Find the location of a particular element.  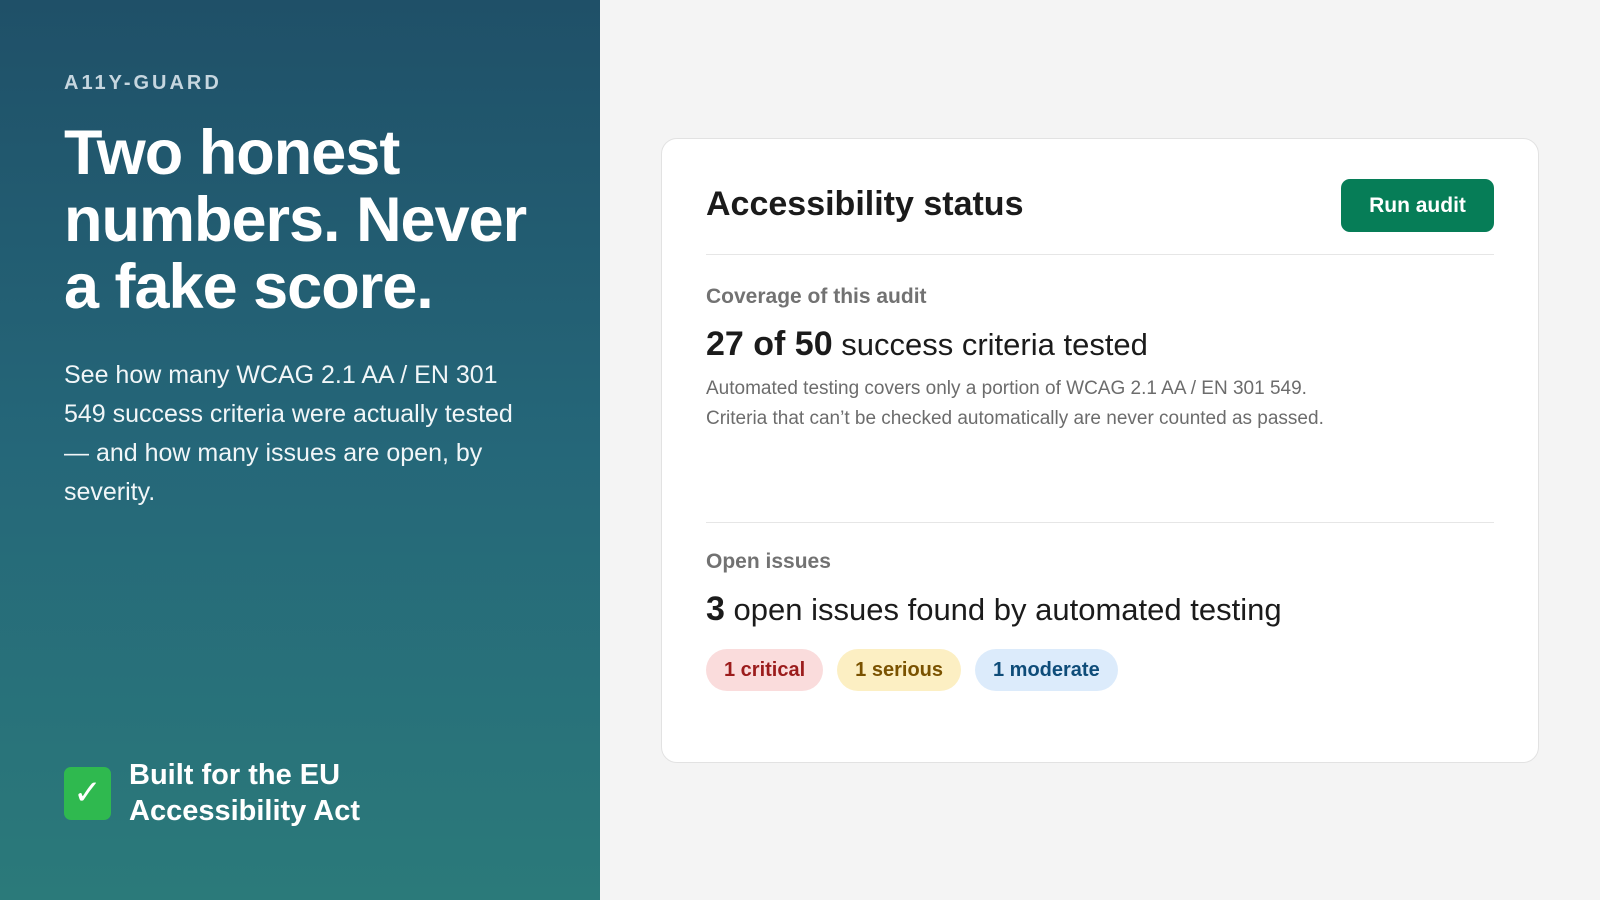

open-issues-summary-text: open issues found by automated testing is located at coordinates (1003, 609).